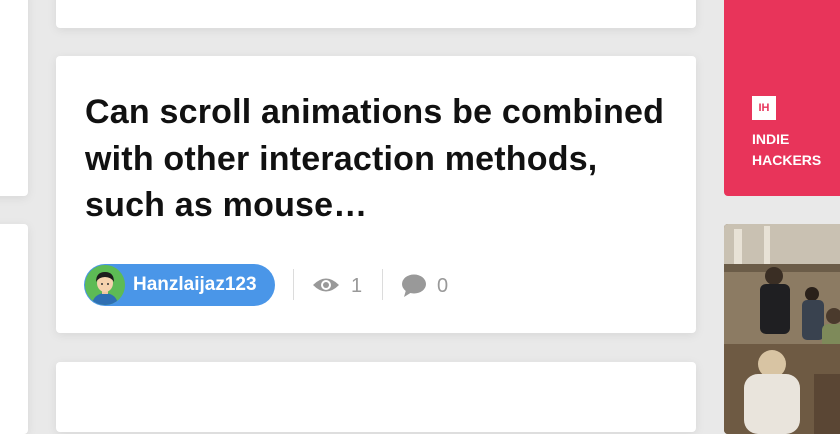 The image size is (840, 434). I want to click on cafe-photo, so click(782, 329).